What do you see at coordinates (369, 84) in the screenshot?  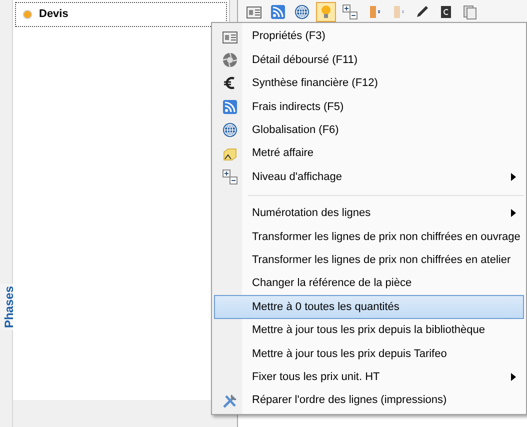 I see `menu-item: Synthèse financière (F12)` at bounding box center [369, 84].